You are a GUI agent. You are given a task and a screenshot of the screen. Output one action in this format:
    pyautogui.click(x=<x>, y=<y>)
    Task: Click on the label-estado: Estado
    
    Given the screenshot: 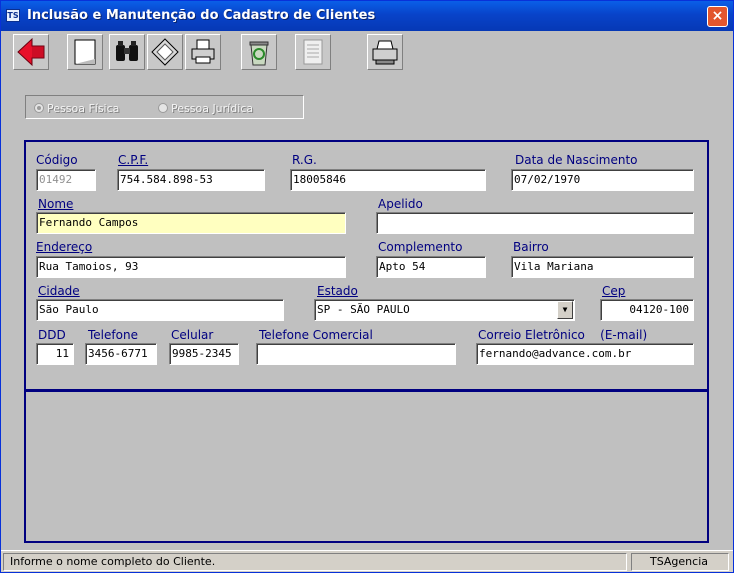 What is the action you would take?
    pyautogui.click(x=337, y=291)
    